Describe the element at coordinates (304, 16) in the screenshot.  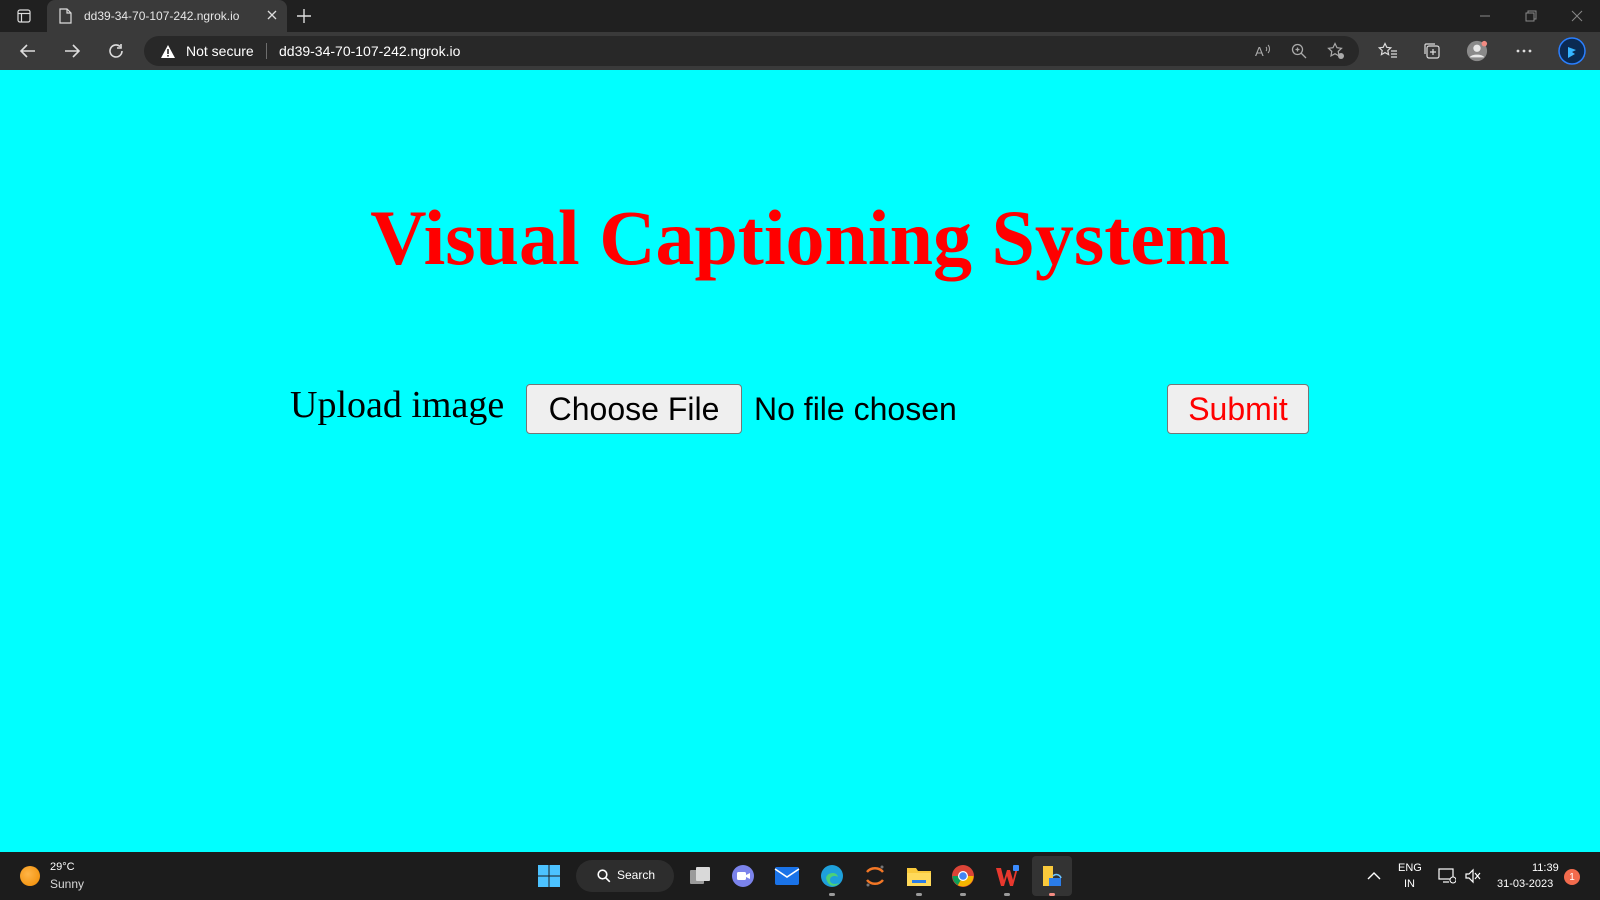
I see `new-tab-icon` at that location.